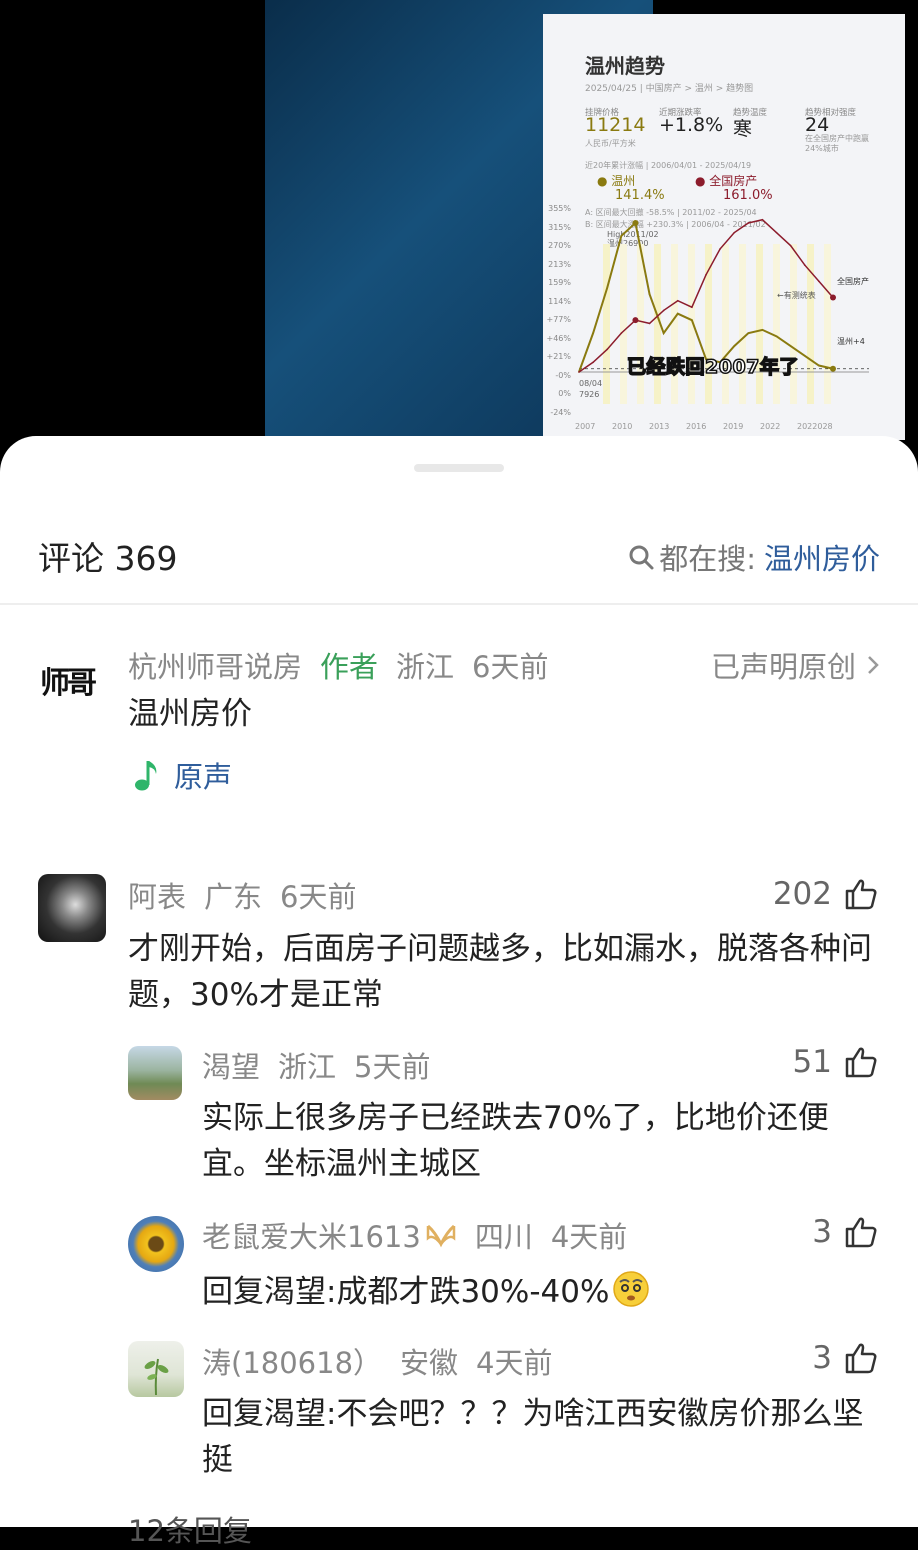 This screenshot has height=1550, width=918. Describe the element at coordinates (659, 426) in the screenshot. I see `x-tick-label: 2013` at that location.